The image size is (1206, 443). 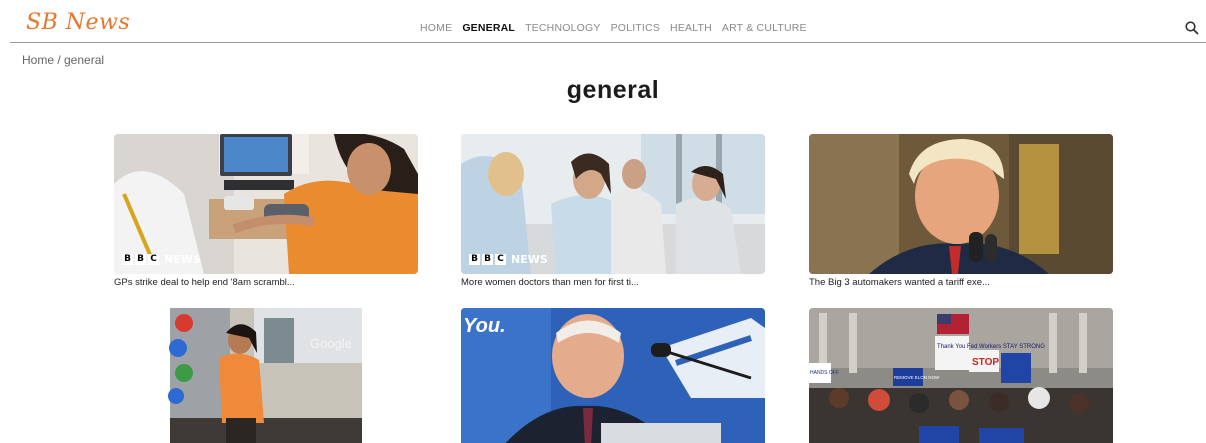 I want to click on nav-technology: TECHNOLOGY, so click(x=563, y=28).